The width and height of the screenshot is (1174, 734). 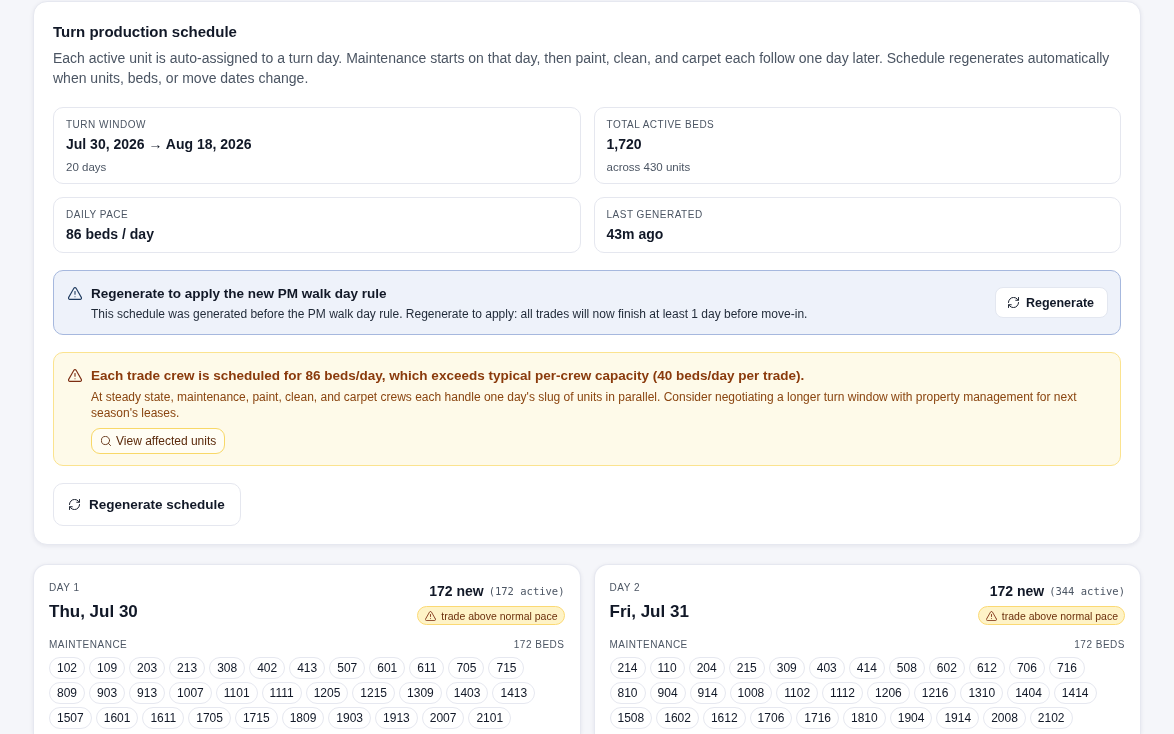 What do you see at coordinates (514, 693) in the screenshot?
I see `unit-tag: 1413` at bounding box center [514, 693].